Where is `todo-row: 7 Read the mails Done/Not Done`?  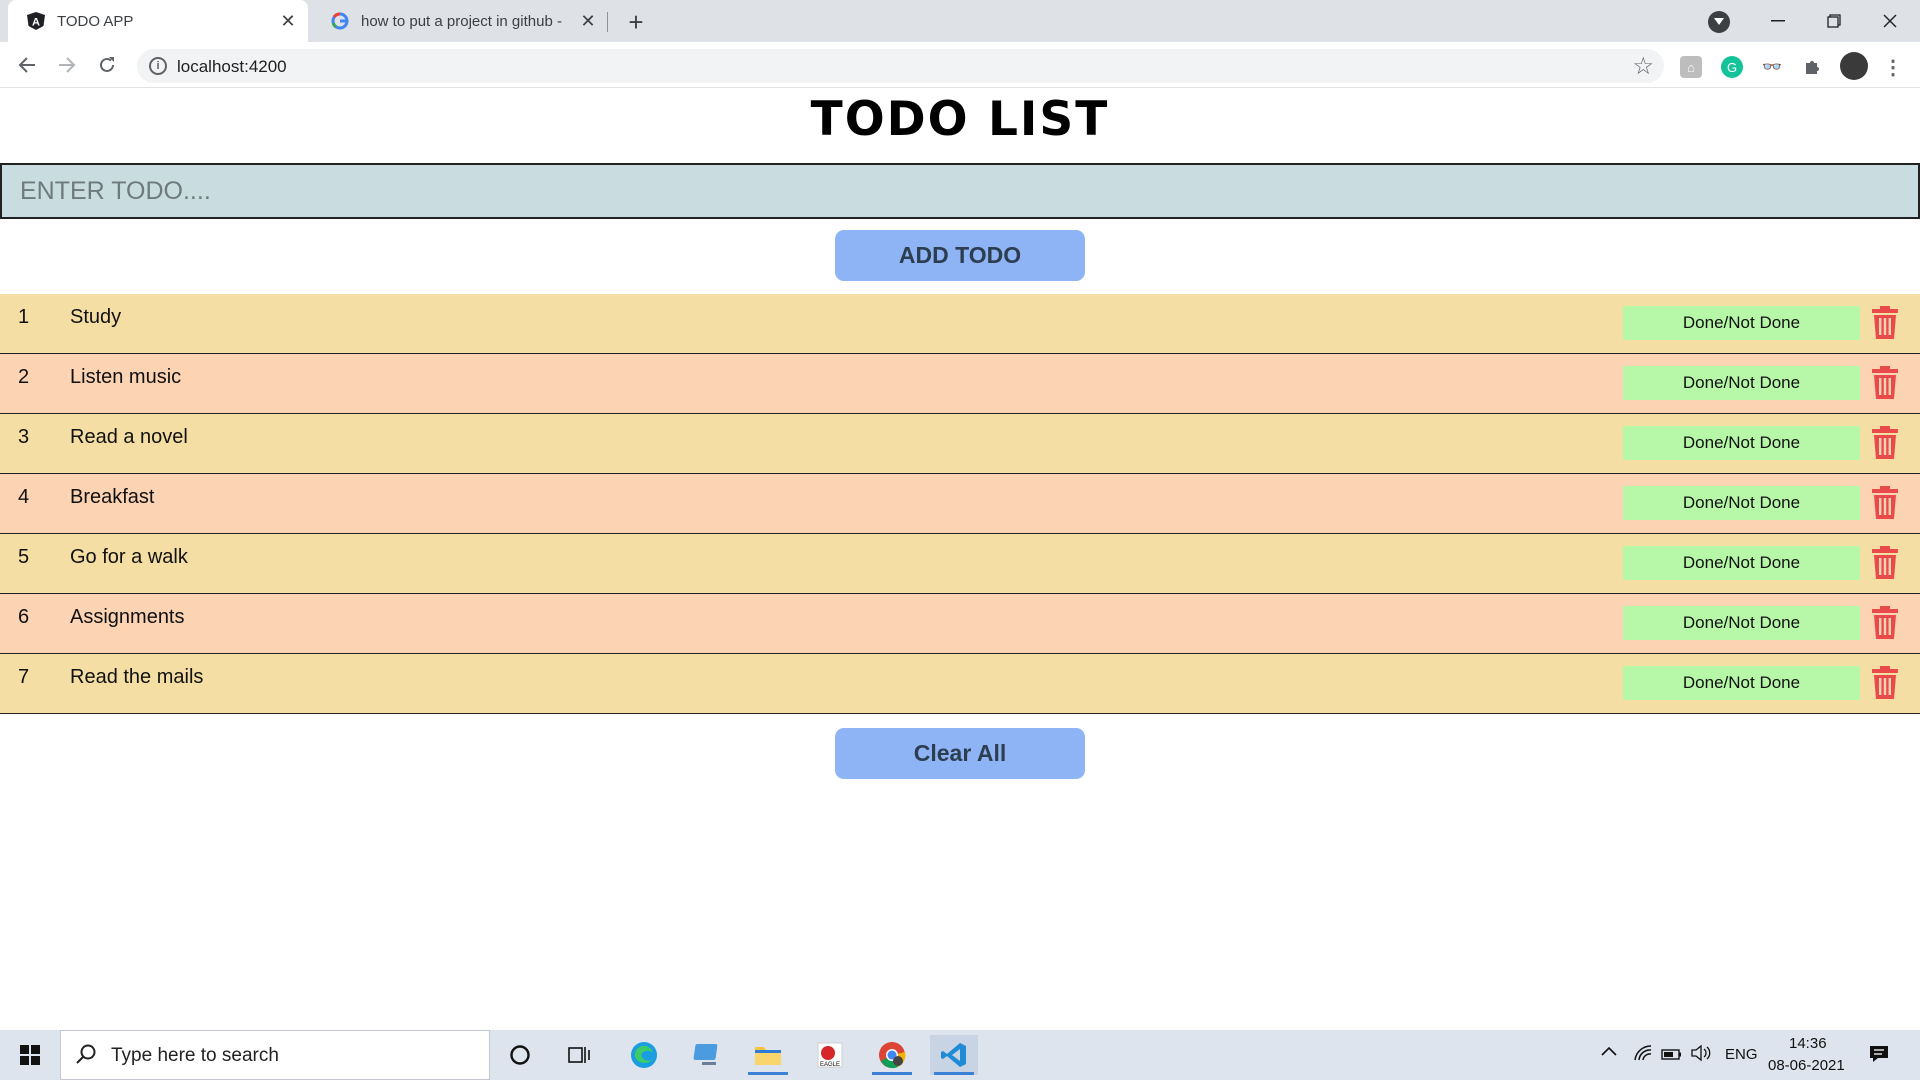 todo-row: 7 Read the mails Done/Not Done is located at coordinates (960, 684).